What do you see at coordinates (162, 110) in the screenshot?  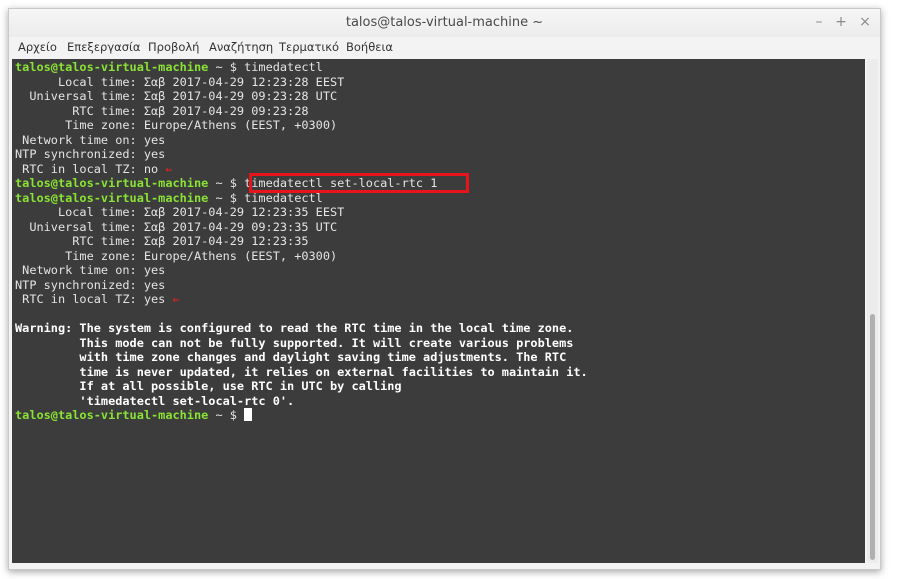 I see `output-line: RTC time: Σαβ 2017-04-29 09:23:28` at bounding box center [162, 110].